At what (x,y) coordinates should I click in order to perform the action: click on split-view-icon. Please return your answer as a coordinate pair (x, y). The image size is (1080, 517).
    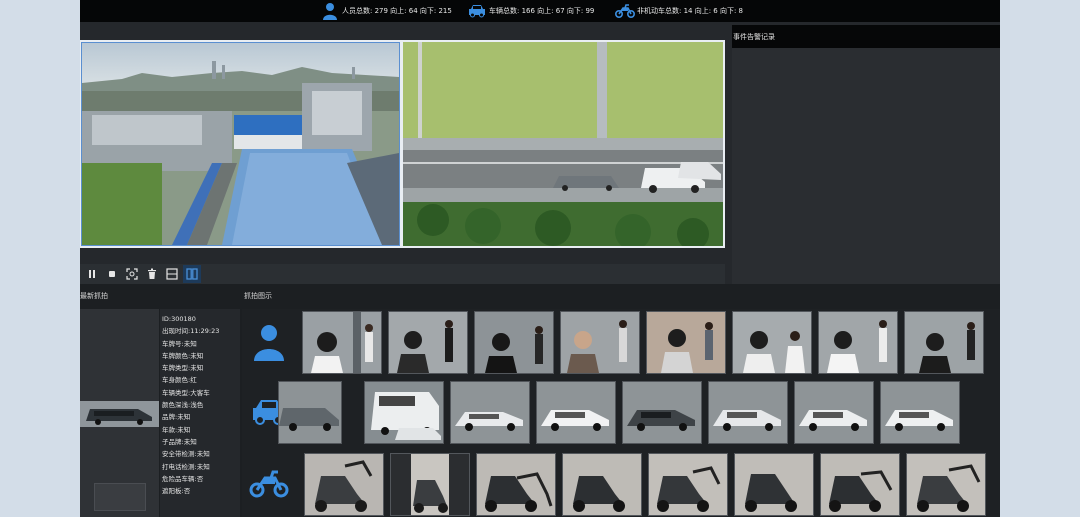
    Looking at the image, I should click on (192, 274).